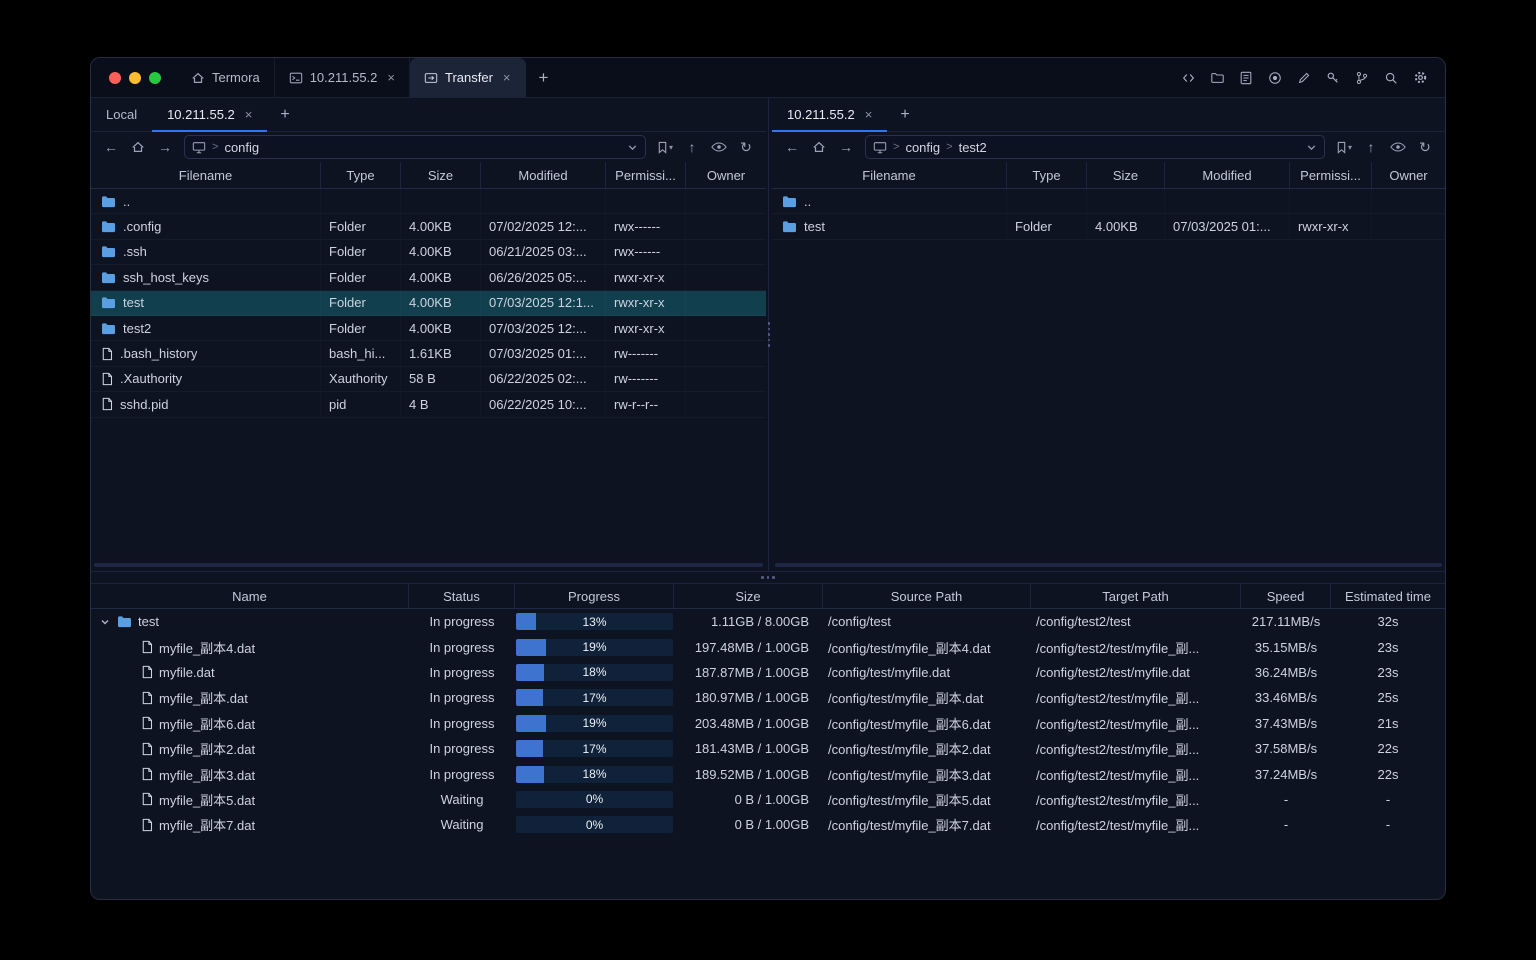  What do you see at coordinates (594, 774) in the screenshot?
I see `progress-bar: 18%` at bounding box center [594, 774].